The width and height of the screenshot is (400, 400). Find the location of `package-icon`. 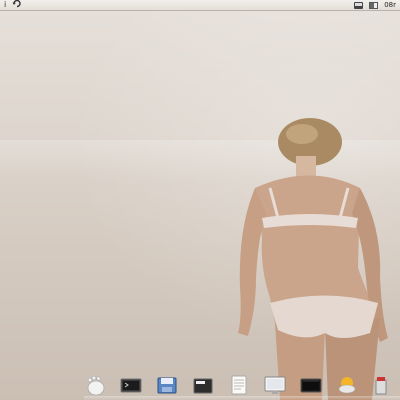

package-icon is located at coordinates (383, 385).